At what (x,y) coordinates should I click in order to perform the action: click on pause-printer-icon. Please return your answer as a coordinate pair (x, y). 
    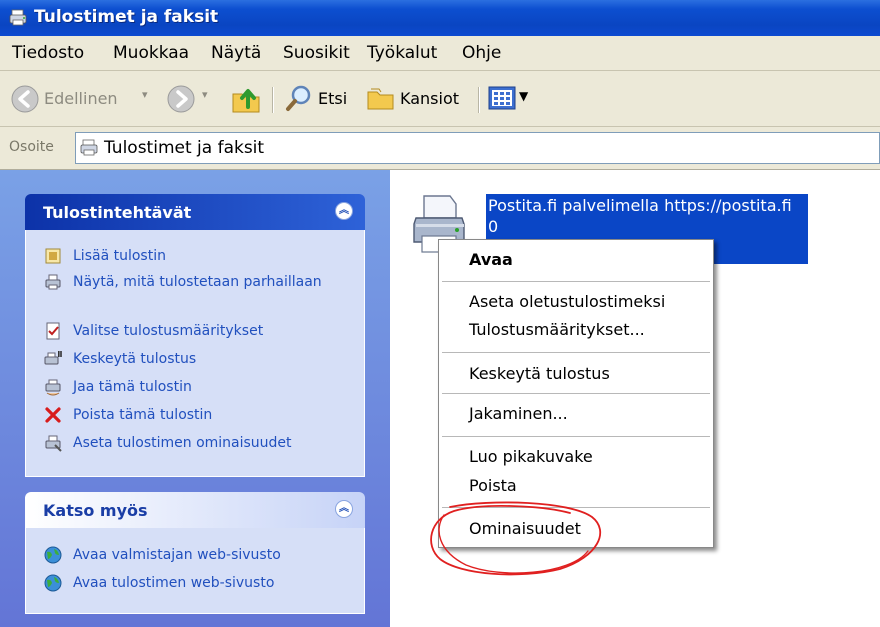
    Looking at the image, I should click on (53, 358).